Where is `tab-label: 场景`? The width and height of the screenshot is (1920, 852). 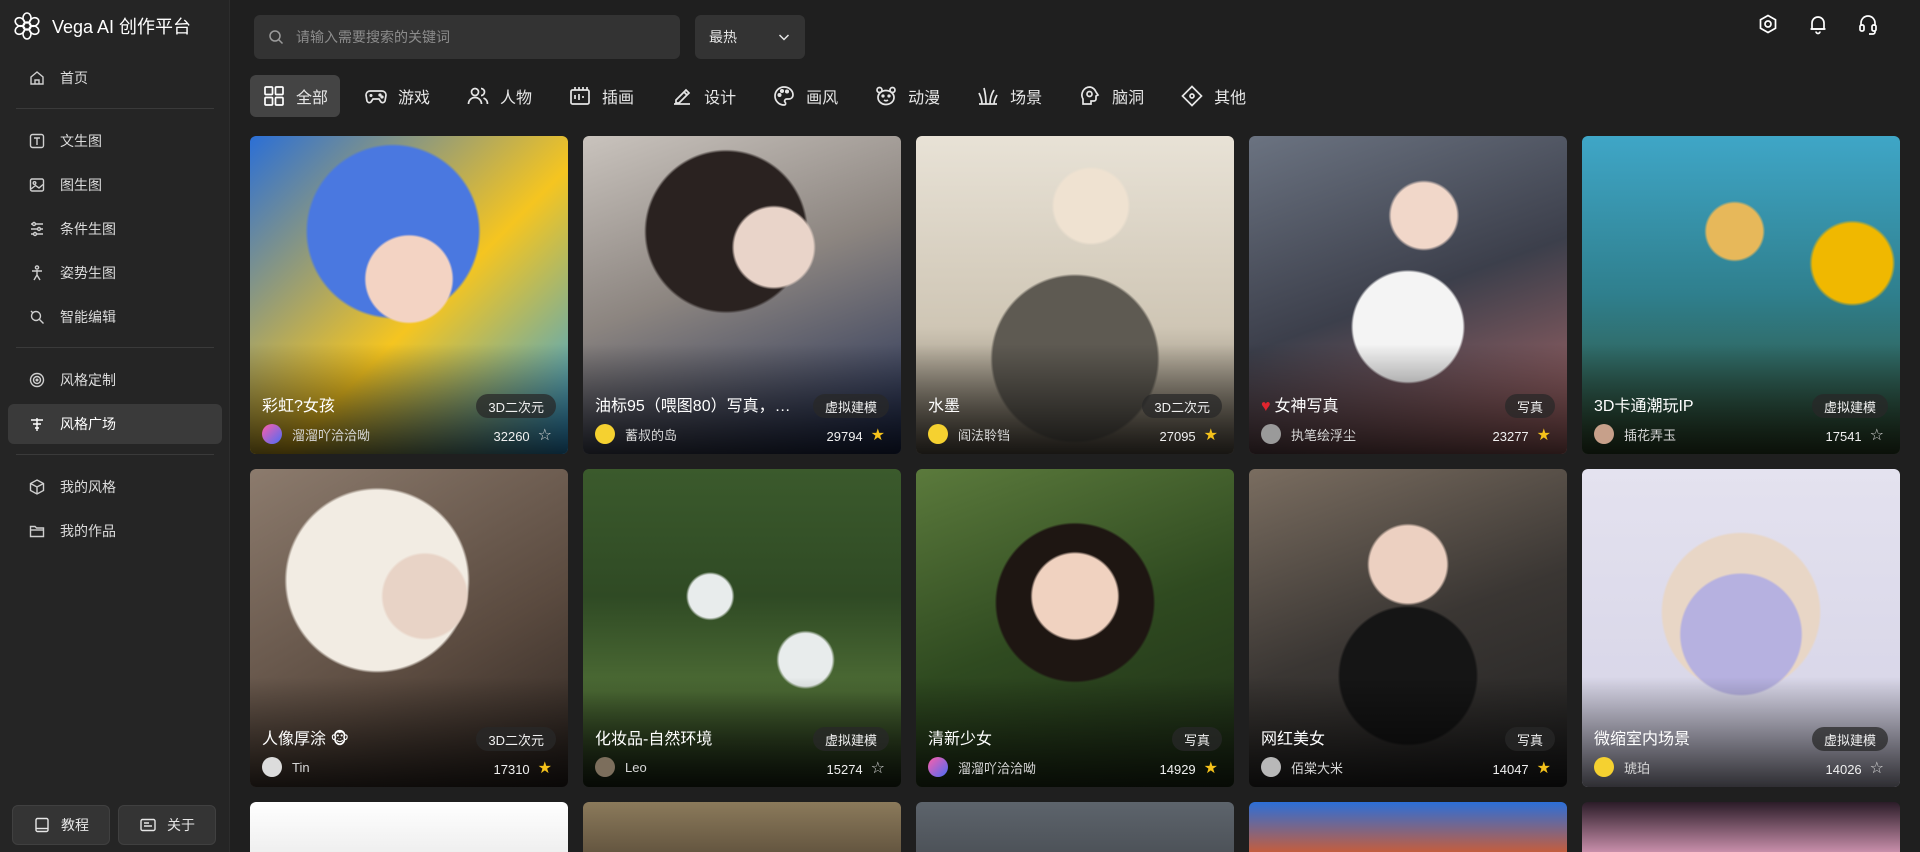 tab-label: 场景 is located at coordinates (1026, 98).